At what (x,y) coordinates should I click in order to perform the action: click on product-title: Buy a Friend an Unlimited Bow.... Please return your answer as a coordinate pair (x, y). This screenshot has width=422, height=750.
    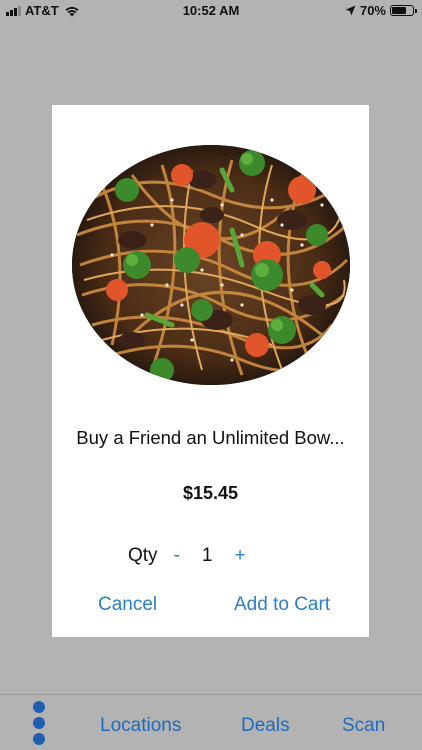
    Looking at the image, I should click on (210, 437).